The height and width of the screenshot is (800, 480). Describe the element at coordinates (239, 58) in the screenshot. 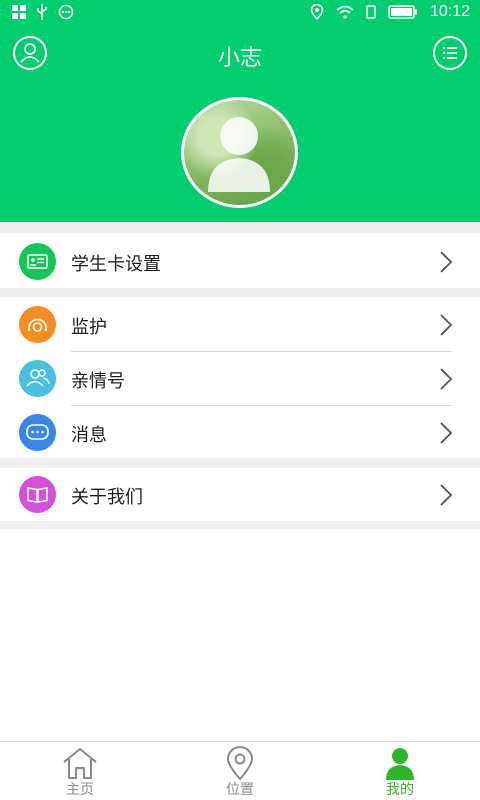

I see `page-title: 小志` at that location.